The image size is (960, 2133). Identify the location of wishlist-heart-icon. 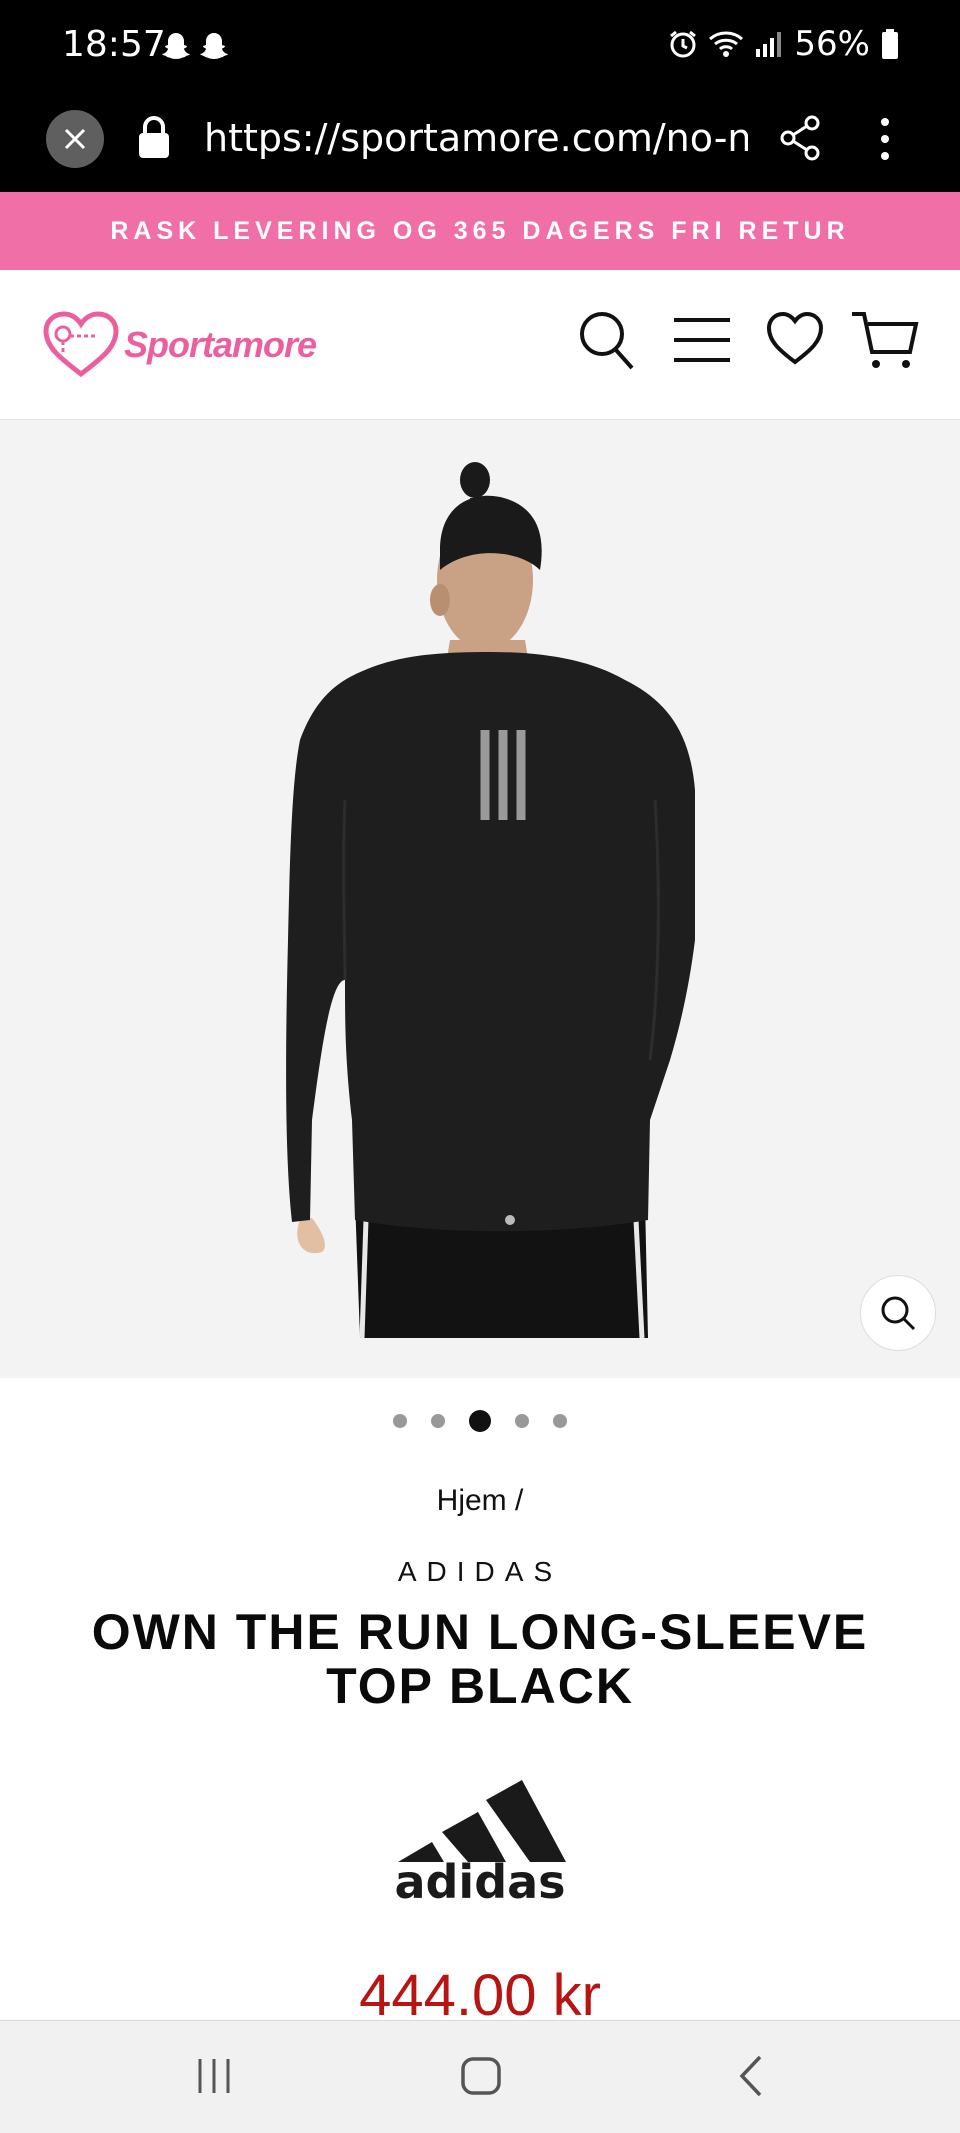
(795, 339).